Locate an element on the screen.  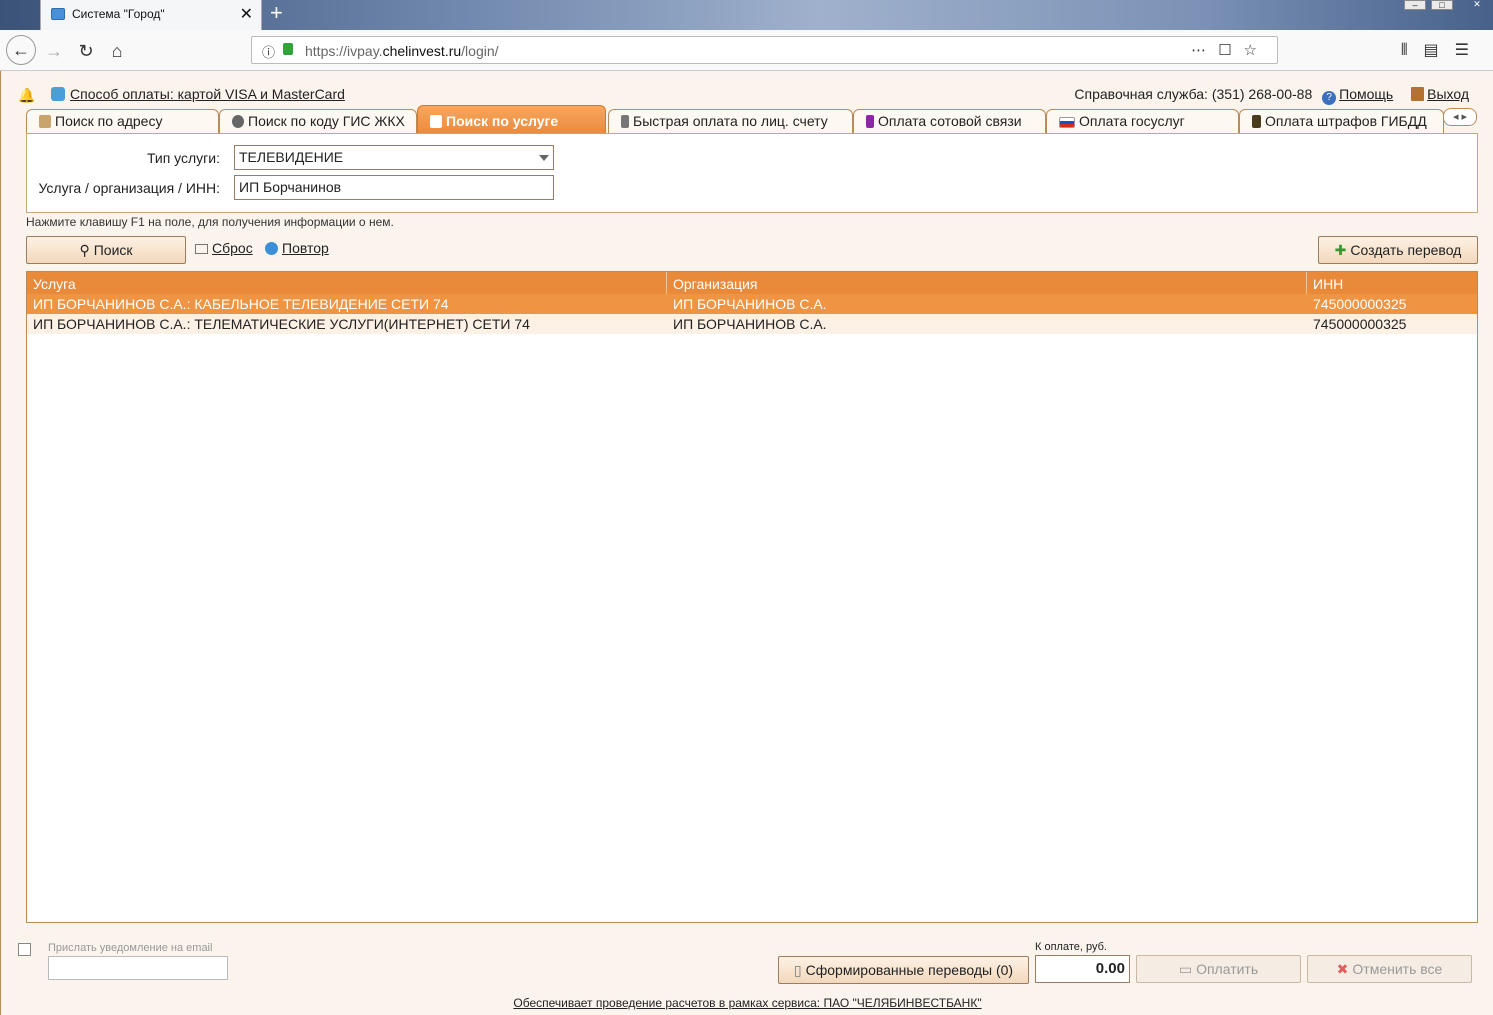
notify-email-checkbox is located at coordinates (24, 949).